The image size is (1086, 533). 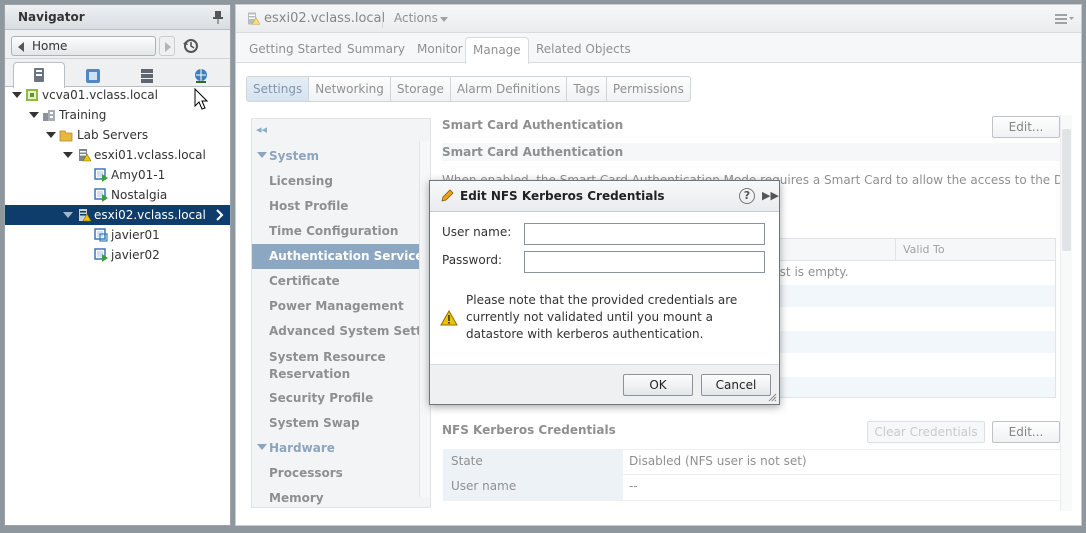 I want to click on forward-arrow-icon, so click(x=168, y=47).